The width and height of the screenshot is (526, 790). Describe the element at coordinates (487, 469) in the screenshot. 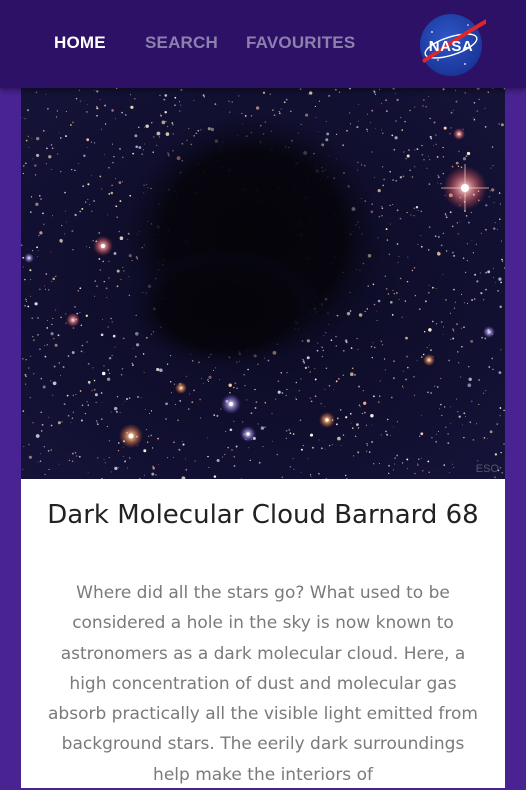

I see `image-credit: ESO` at that location.